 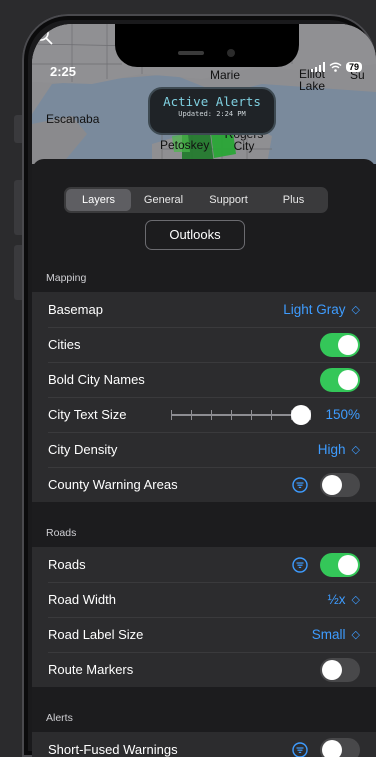 What do you see at coordinates (82, 599) in the screenshot?
I see `road-width-label: Road Width` at bounding box center [82, 599].